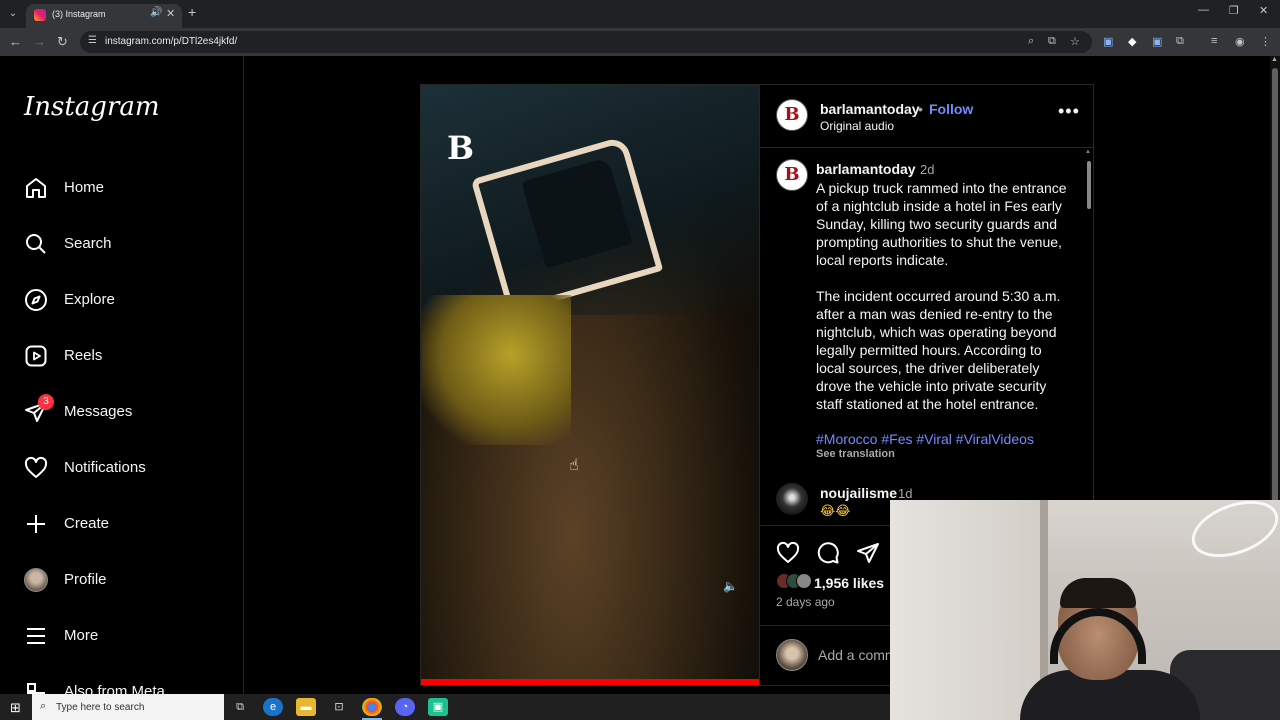 Image resolution: width=1280 pixels, height=720 pixels. I want to click on search-icon, so click(36, 244).